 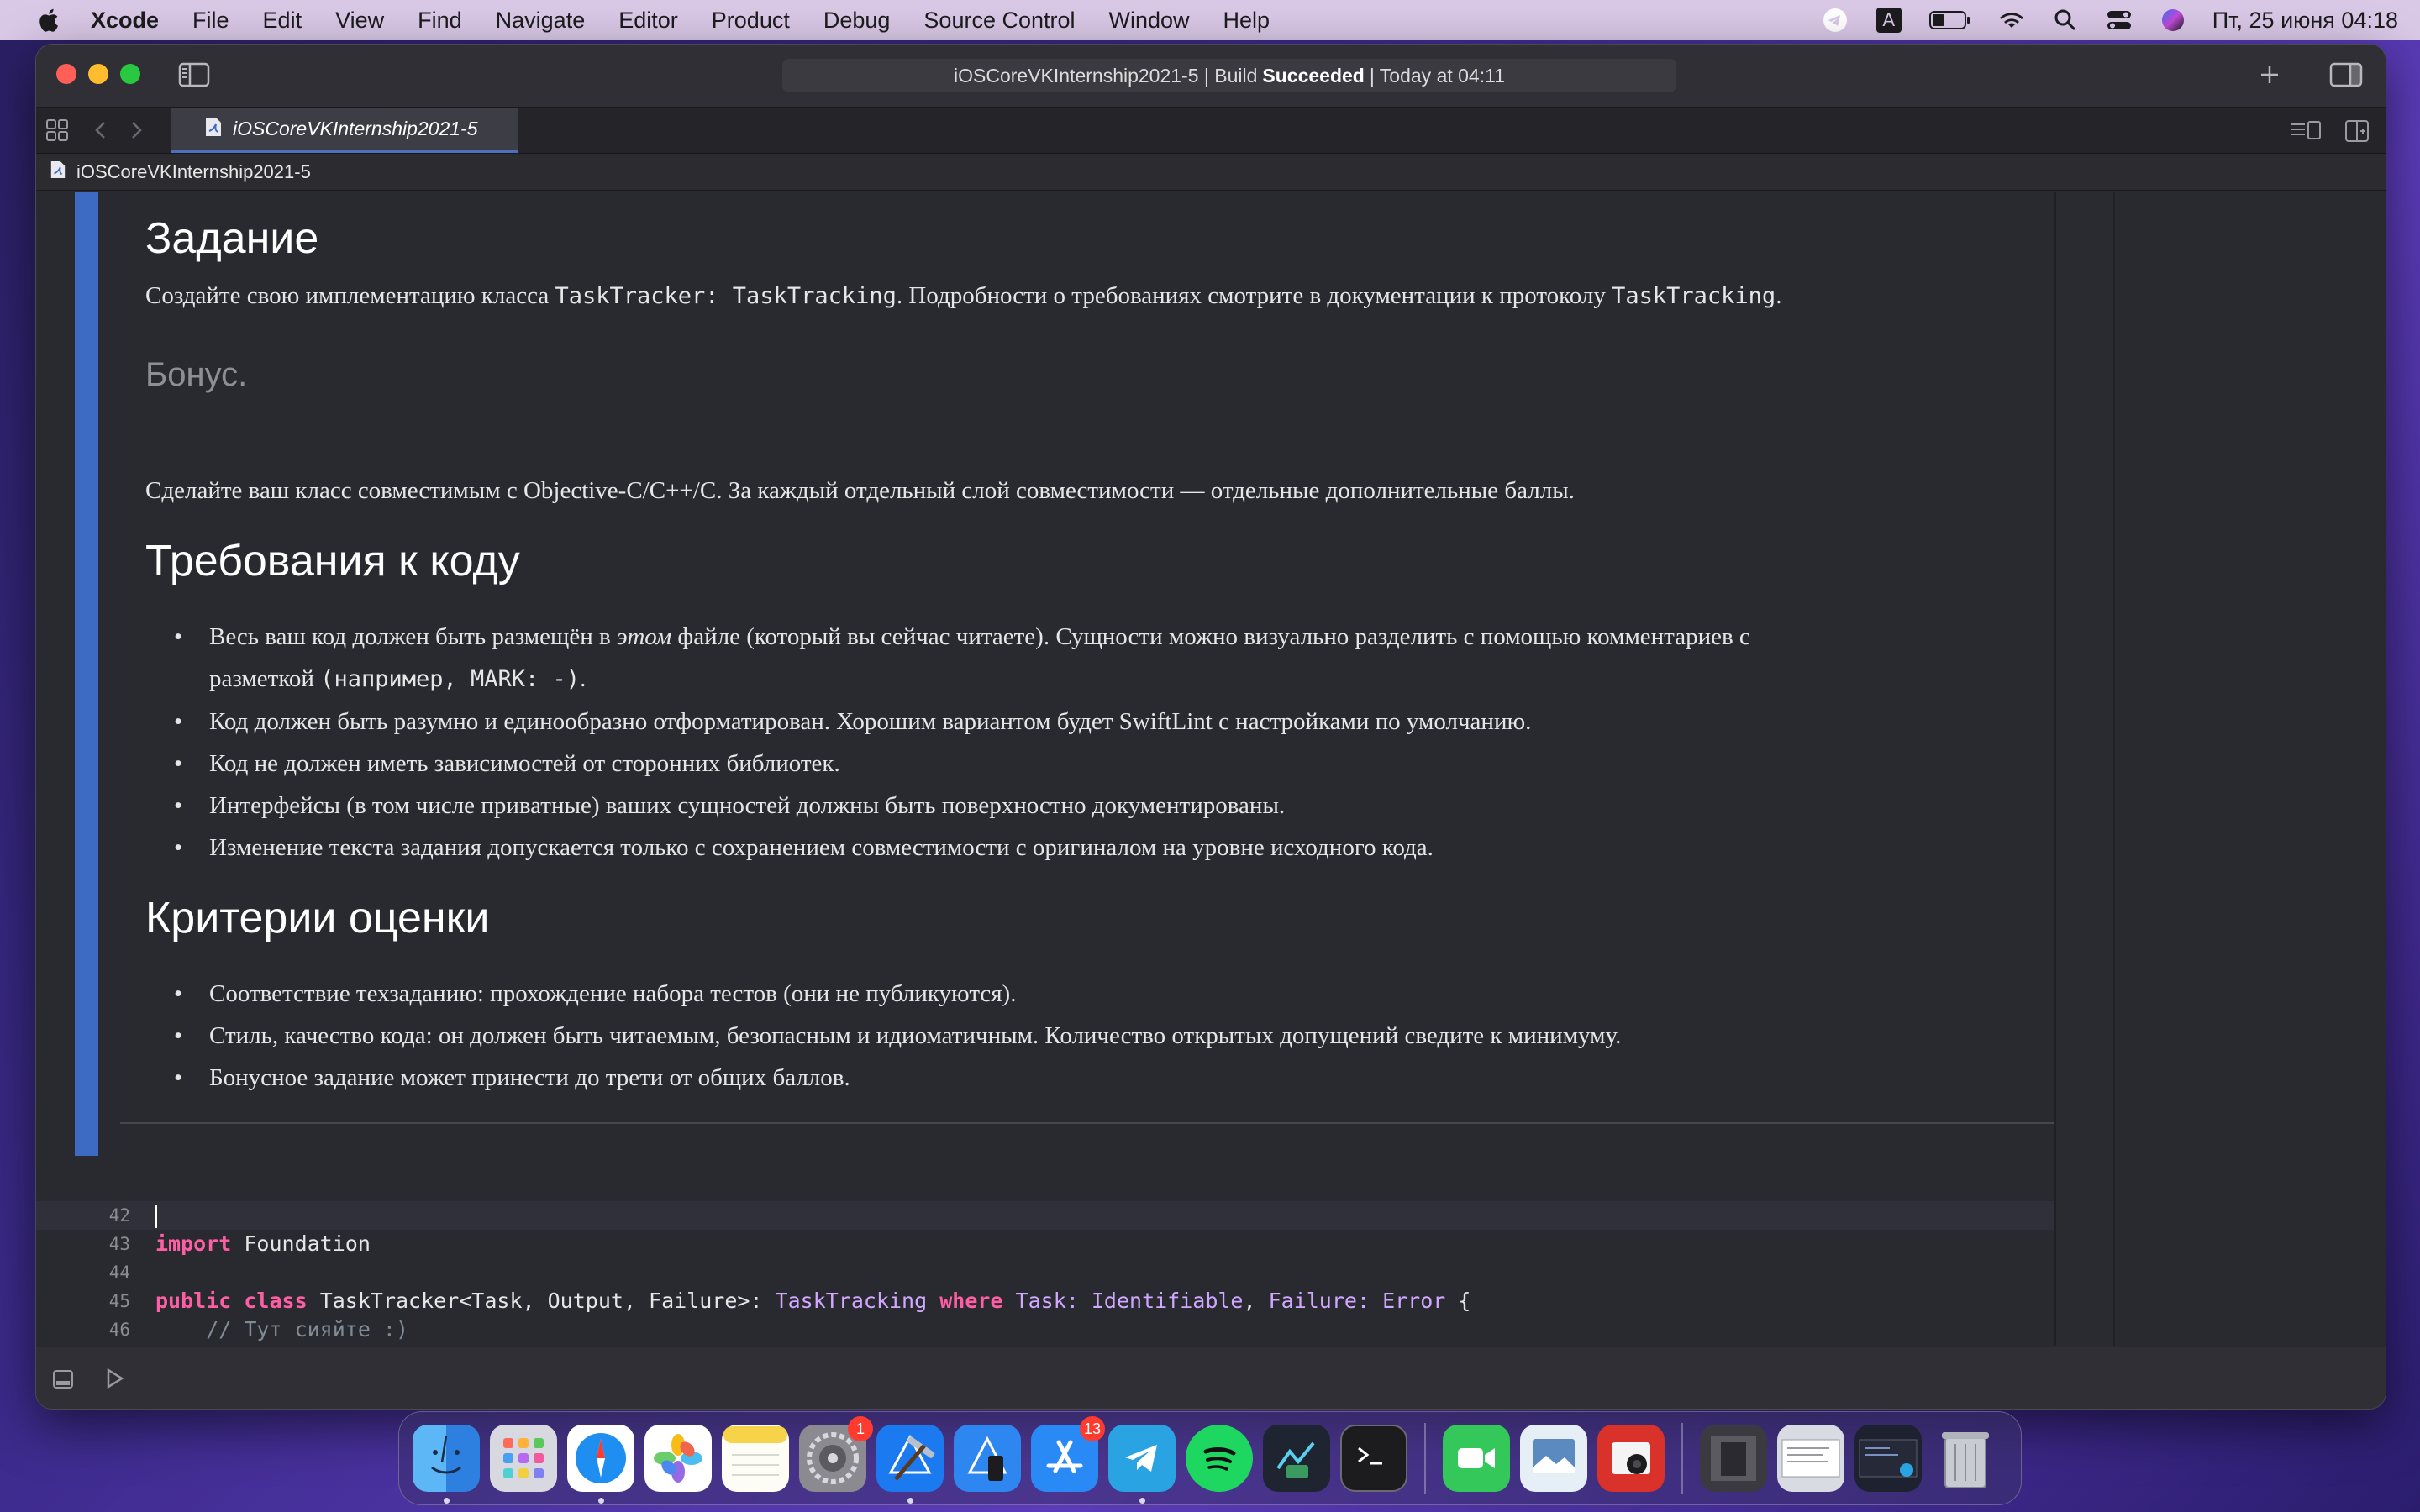 What do you see at coordinates (2173, 20) in the screenshot?
I see `siri-icon` at bounding box center [2173, 20].